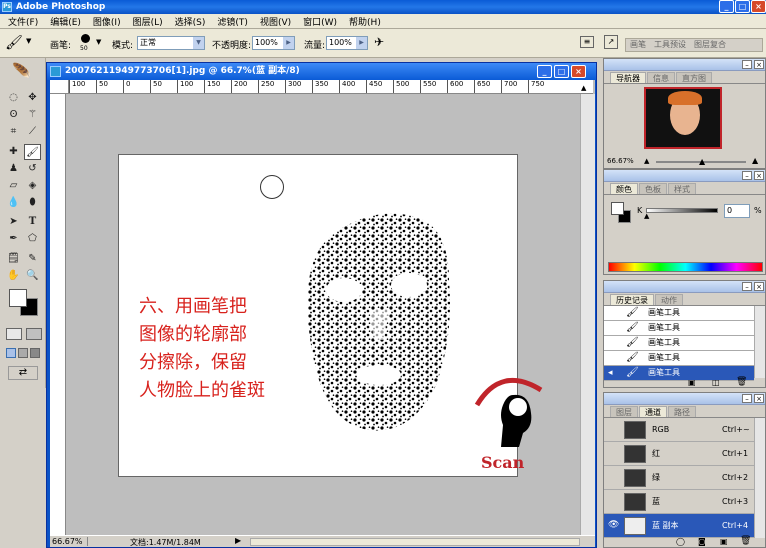 This screenshot has width=766, height=548. Describe the element at coordinates (18, 298) in the screenshot. I see `foreground-color-swatch` at that location.